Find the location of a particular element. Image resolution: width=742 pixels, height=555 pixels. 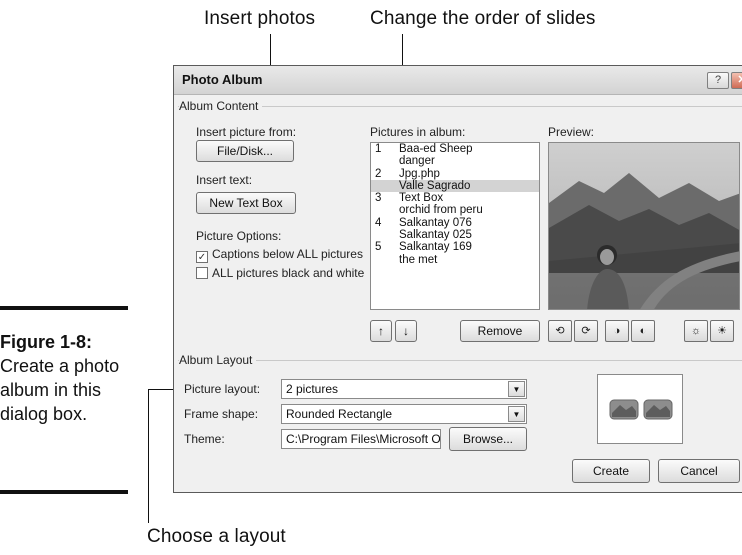

black-white-checkbox: ALL pictures black and white is located at coordinates (280, 273).